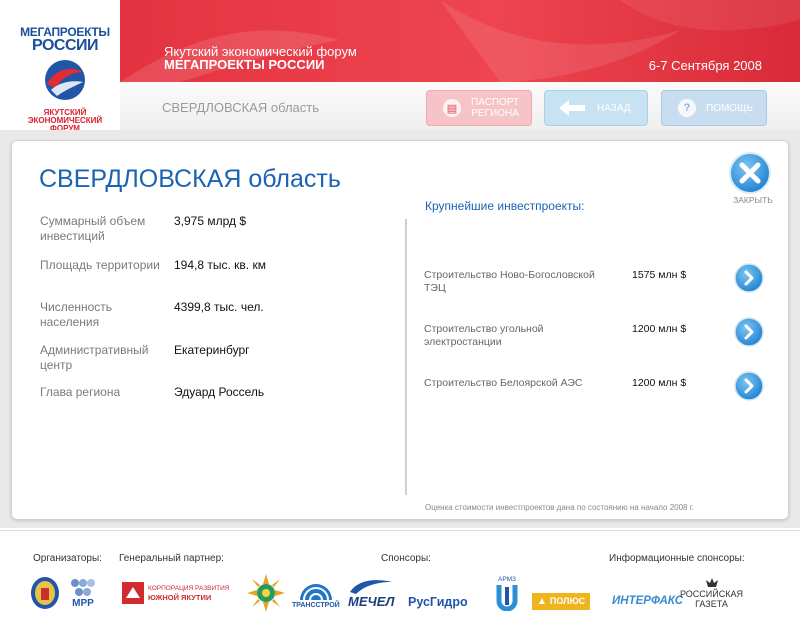  I want to click on corp-south-yakutia-logo: КОРПОРАЦИЯ РАЗВИТИЯ ЮЖНОЙ ЯКУТИИ, so click(175, 593).